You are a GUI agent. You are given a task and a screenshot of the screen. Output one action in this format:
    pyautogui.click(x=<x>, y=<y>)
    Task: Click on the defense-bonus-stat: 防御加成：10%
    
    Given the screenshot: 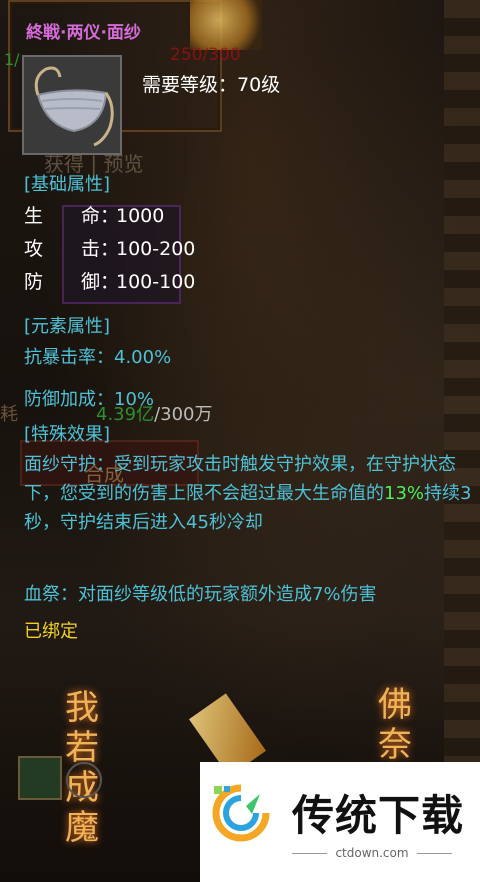 What is the action you would take?
    pyautogui.click(x=89, y=399)
    